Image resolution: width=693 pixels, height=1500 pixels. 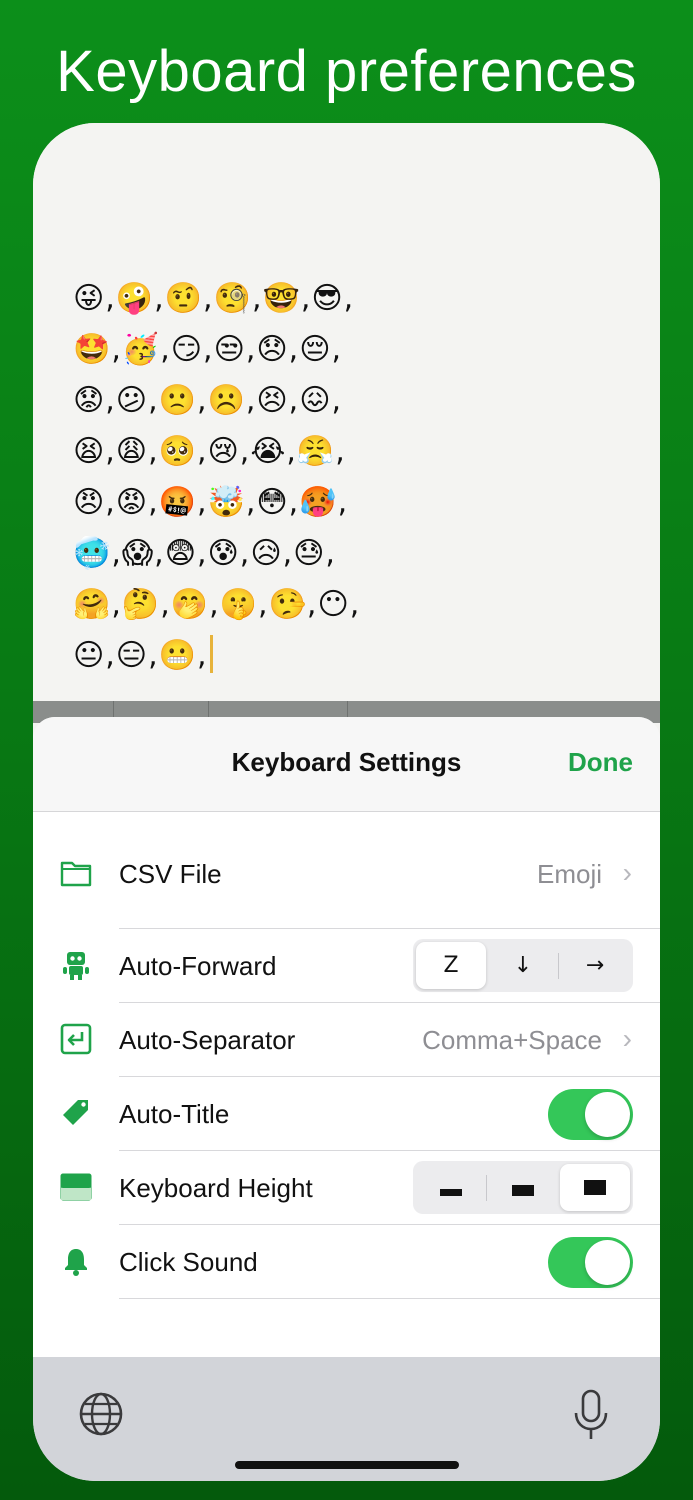 What do you see at coordinates (346, 965) in the screenshot?
I see `auto-forward-row: Auto-Forward Z ↓ →` at bounding box center [346, 965].